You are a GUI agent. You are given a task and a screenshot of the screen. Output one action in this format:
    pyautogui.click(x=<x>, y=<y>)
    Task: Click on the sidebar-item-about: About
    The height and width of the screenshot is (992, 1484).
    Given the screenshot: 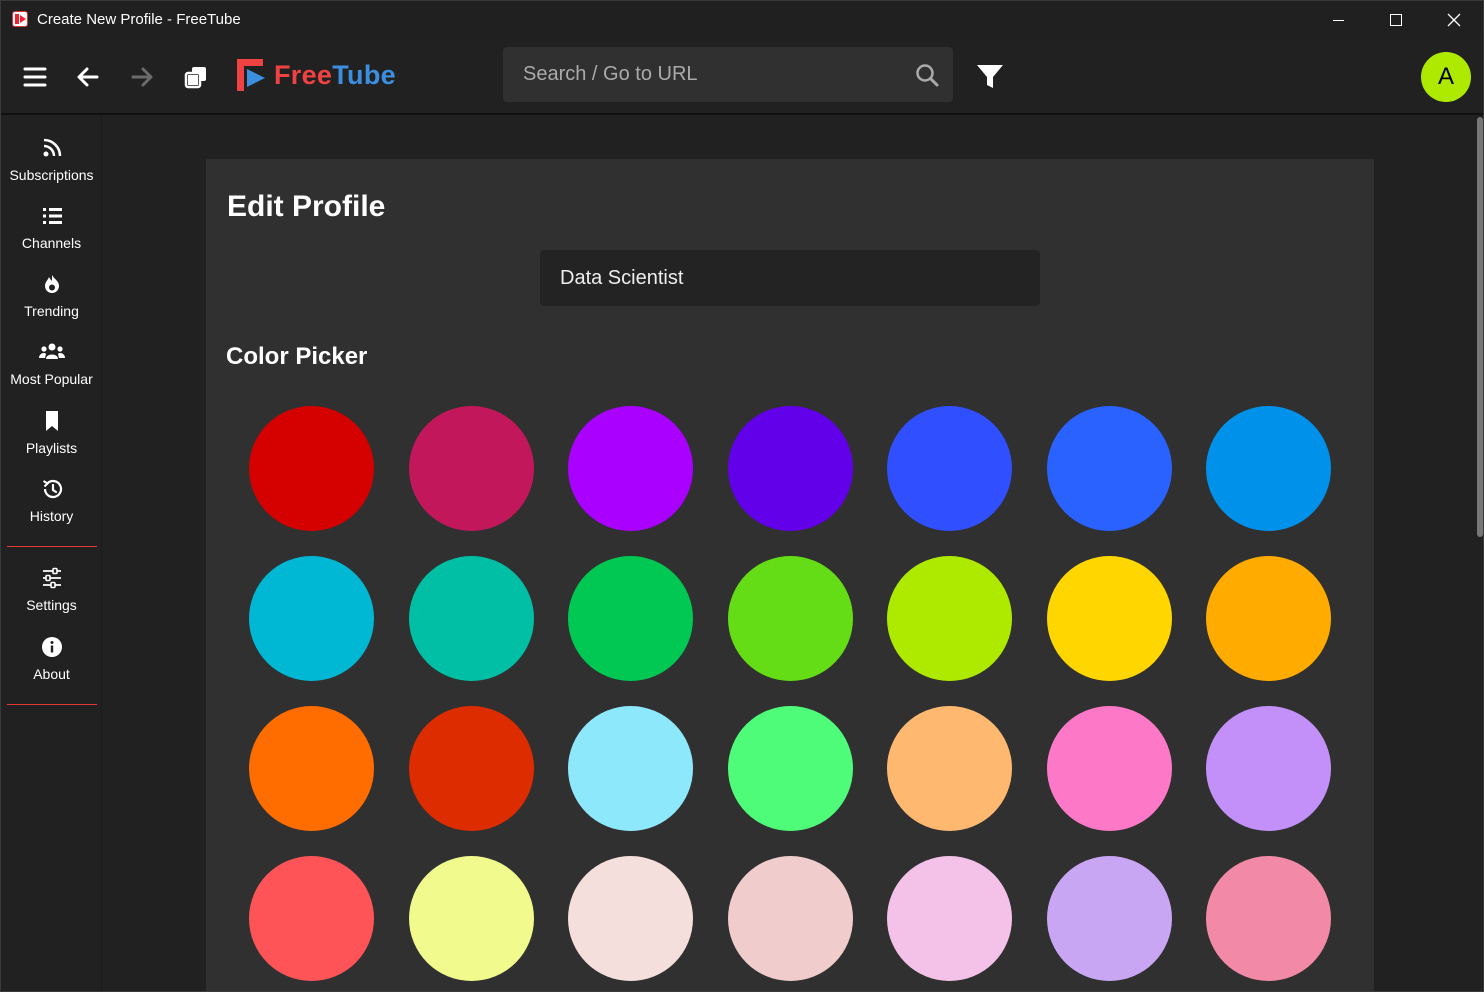 What is the action you would take?
    pyautogui.click(x=51, y=668)
    